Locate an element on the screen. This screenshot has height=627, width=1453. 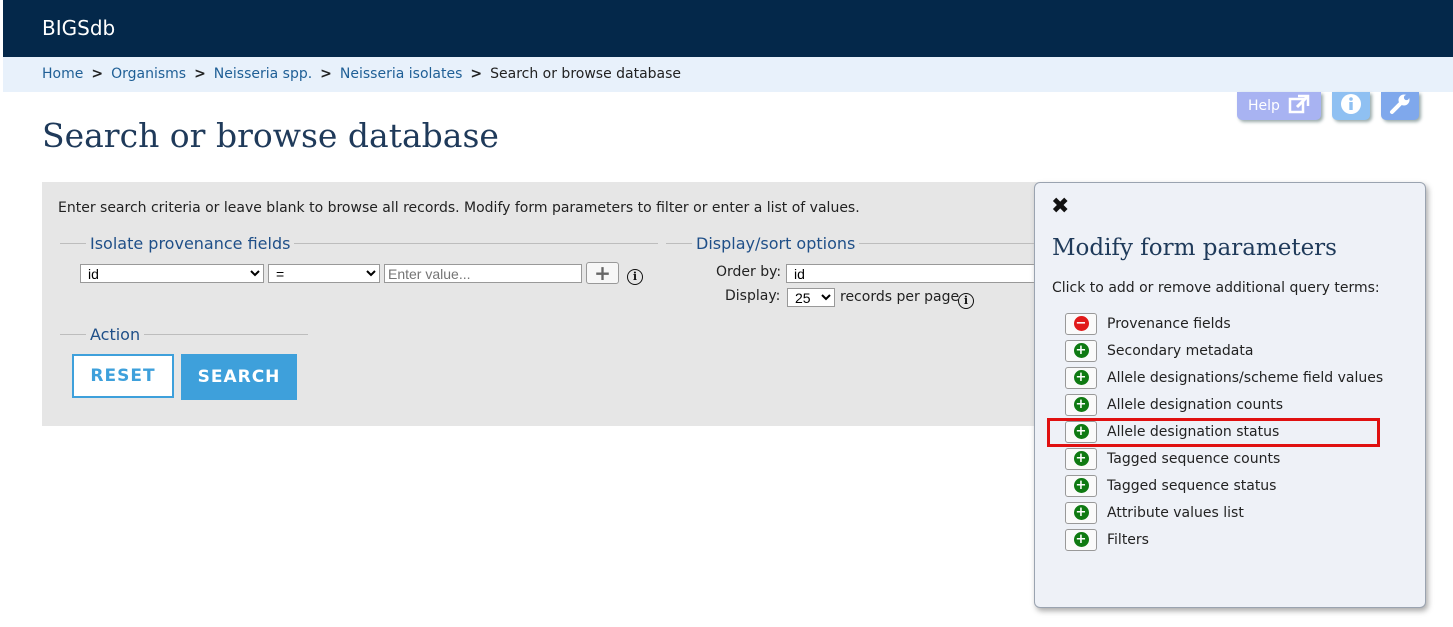
action-fieldset: Action is located at coordinates (184, 334).